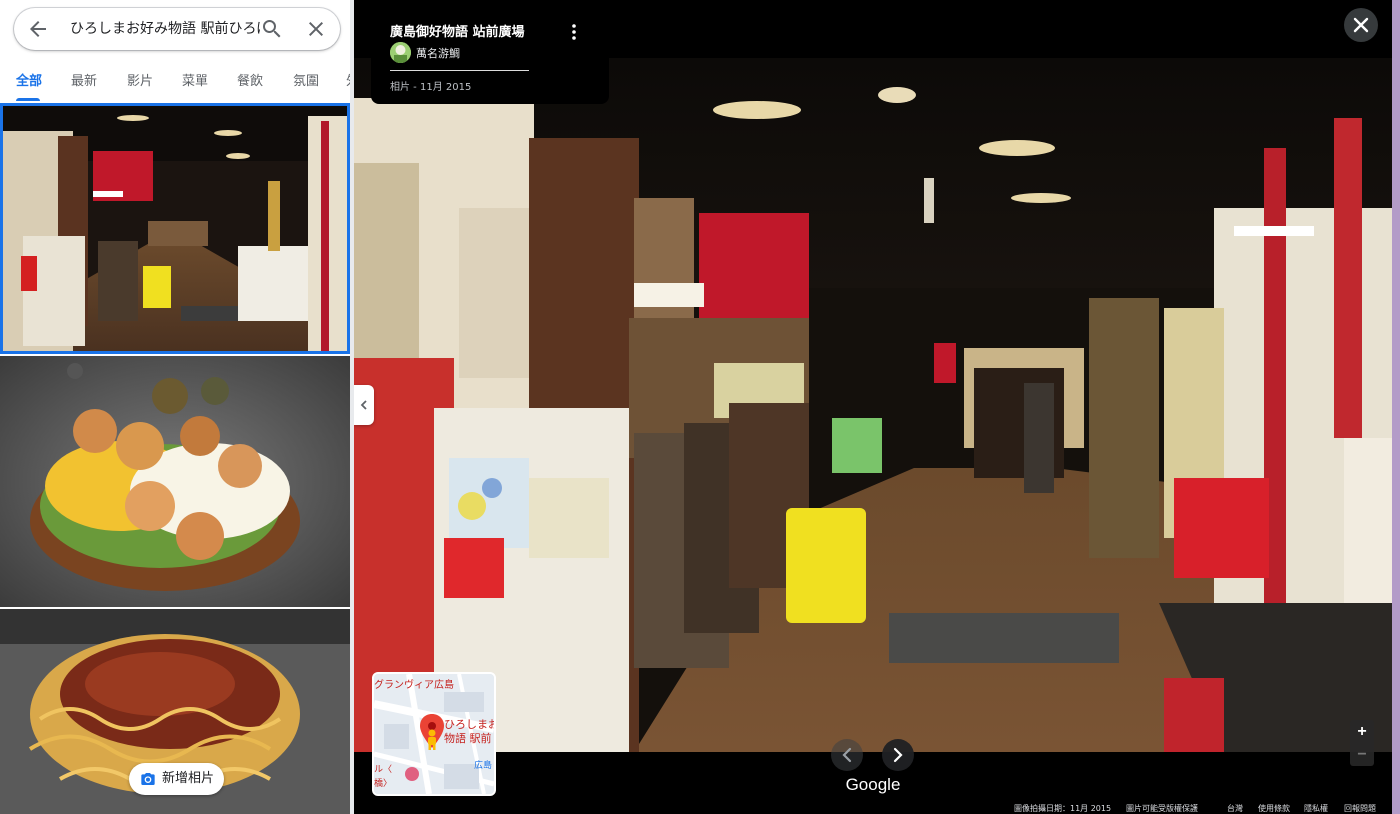 The width and height of the screenshot is (1400, 814). What do you see at coordinates (483, 766) in the screenshot?
I see `minimap-label-station: 広島` at bounding box center [483, 766].